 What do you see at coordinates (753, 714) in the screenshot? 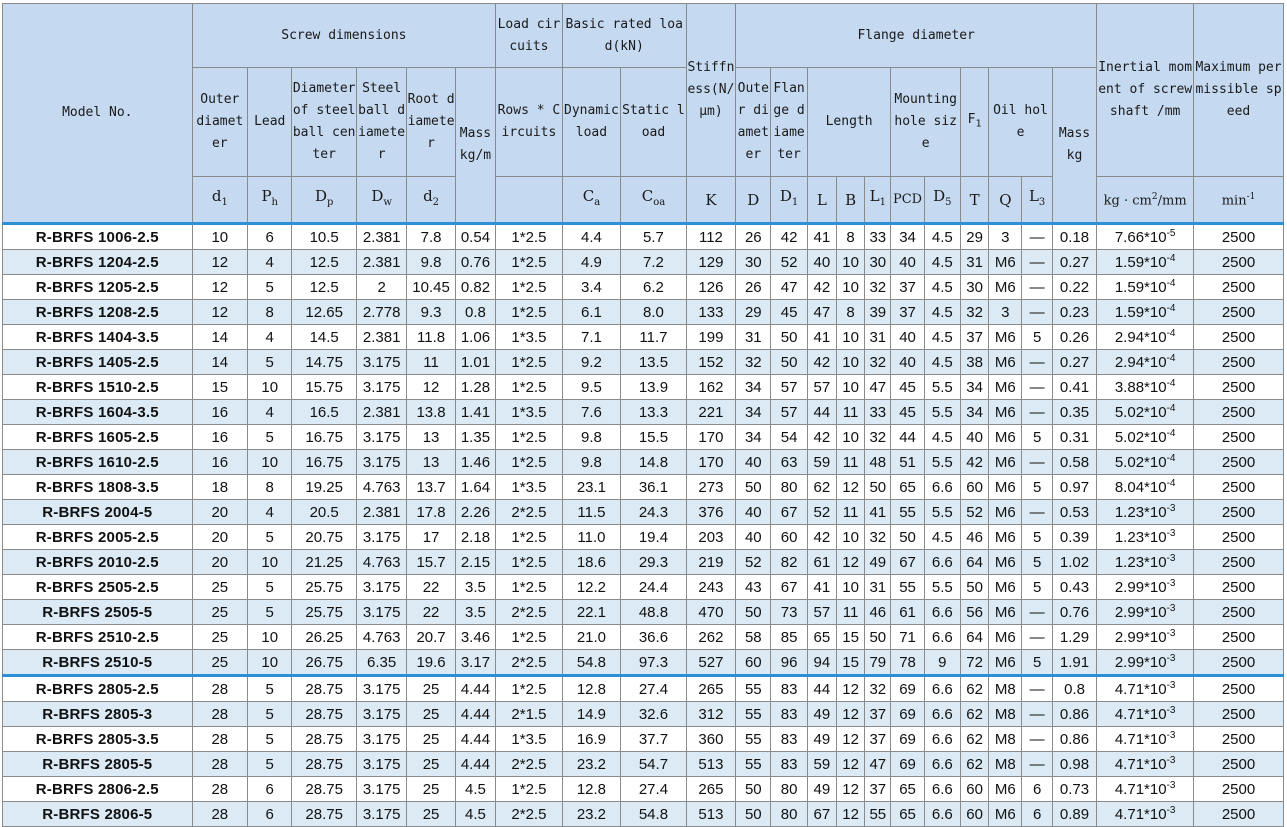
I see `cell-d: 55` at bounding box center [753, 714].